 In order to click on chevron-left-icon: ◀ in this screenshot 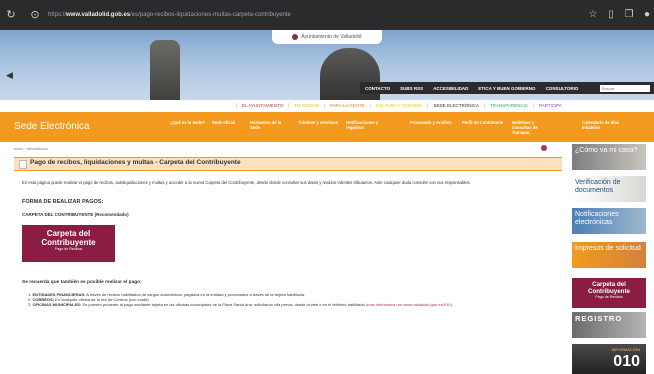, I will do `click(9, 75)`.